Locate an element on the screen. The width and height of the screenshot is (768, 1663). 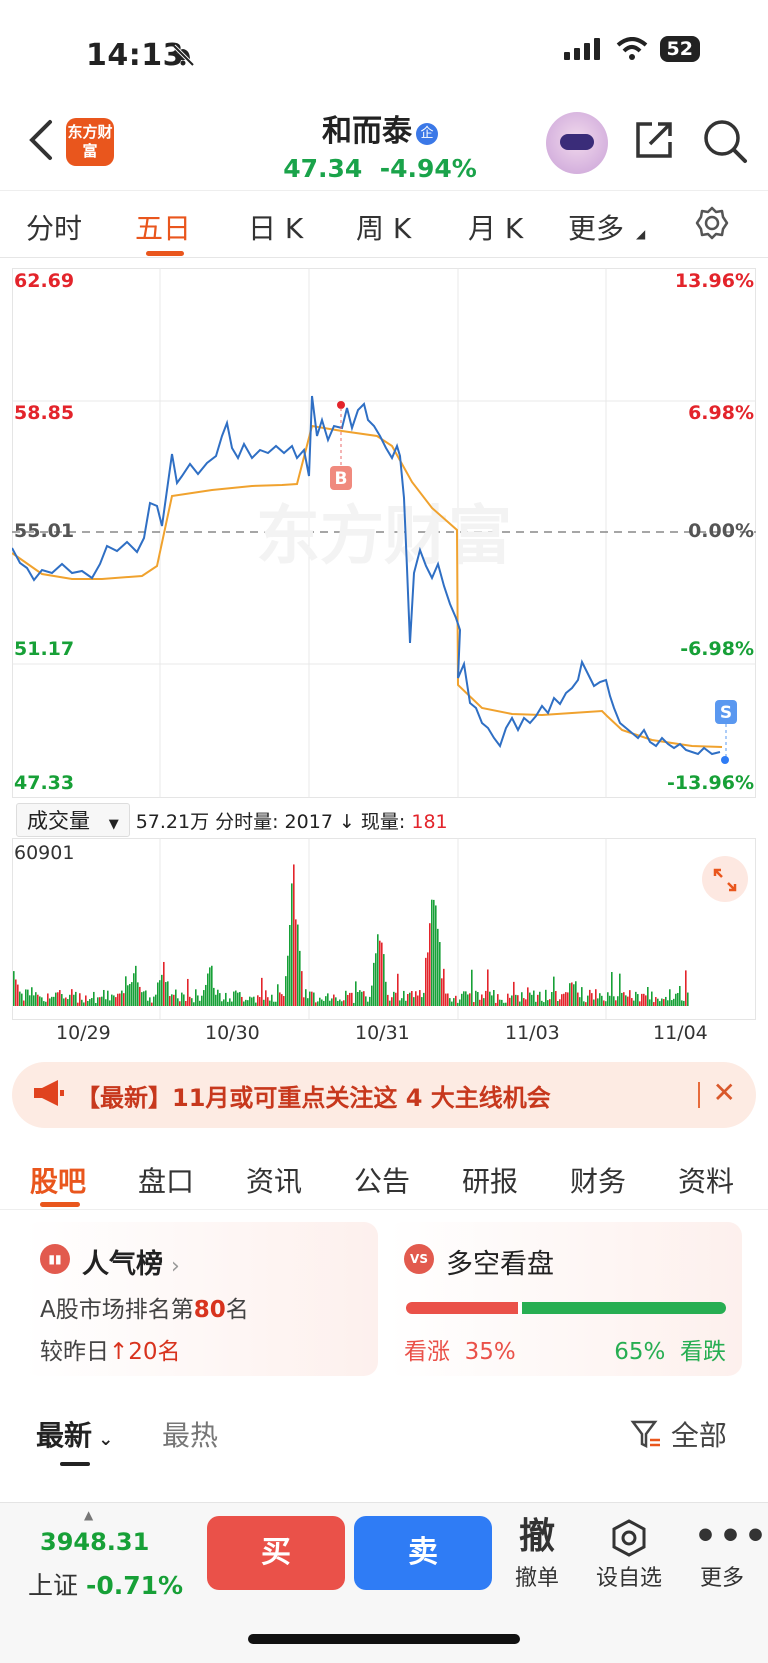
tab-order-book: 盘口 is located at coordinates (166, 1180).